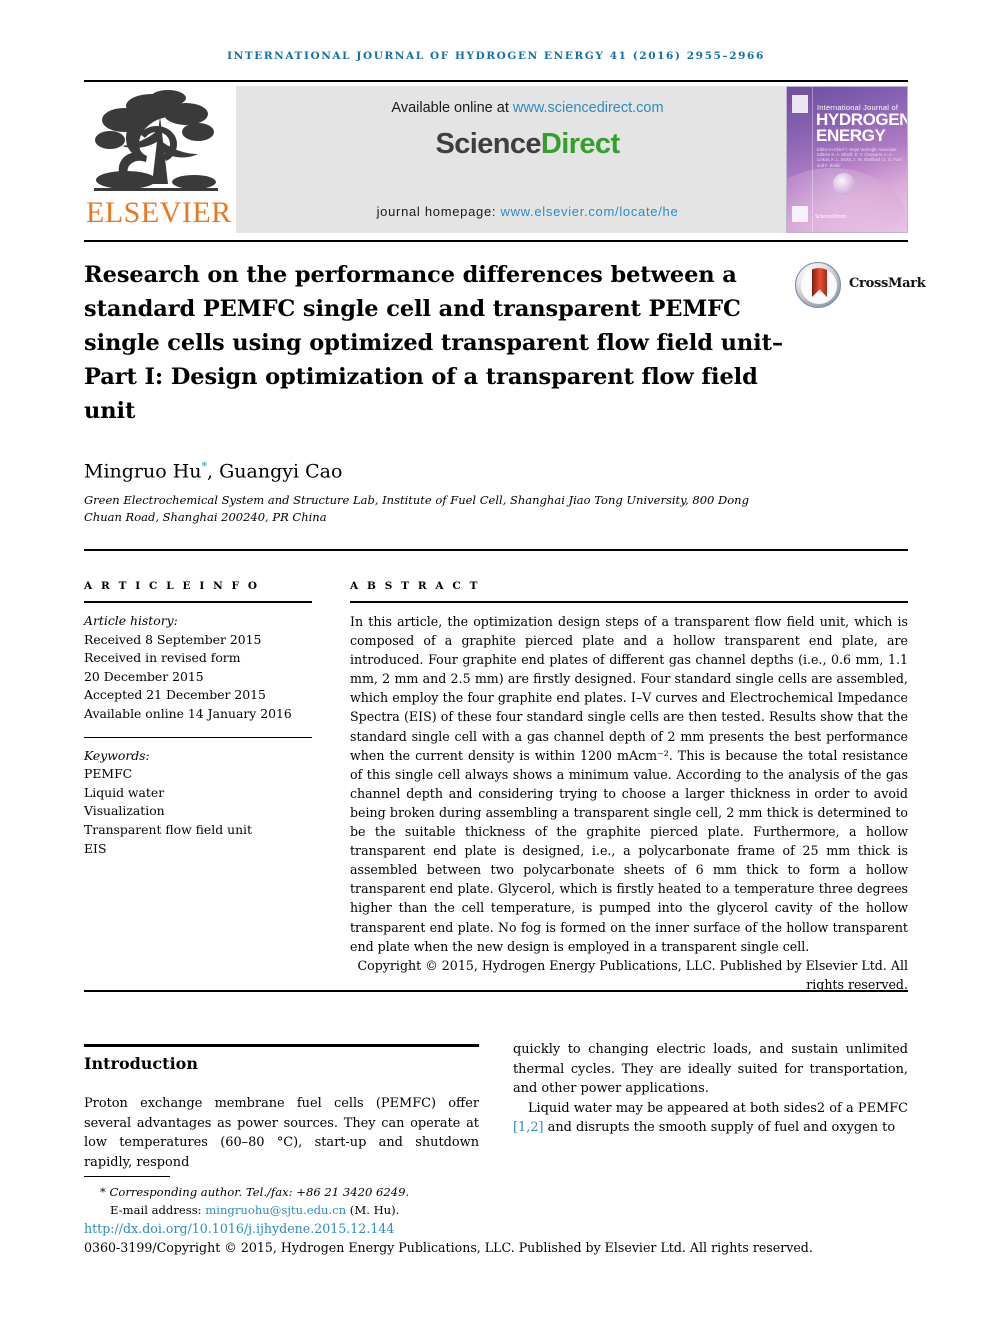  What do you see at coordinates (580, 144) in the screenshot?
I see `sciencedirect-logo-direct: Direct` at bounding box center [580, 144].